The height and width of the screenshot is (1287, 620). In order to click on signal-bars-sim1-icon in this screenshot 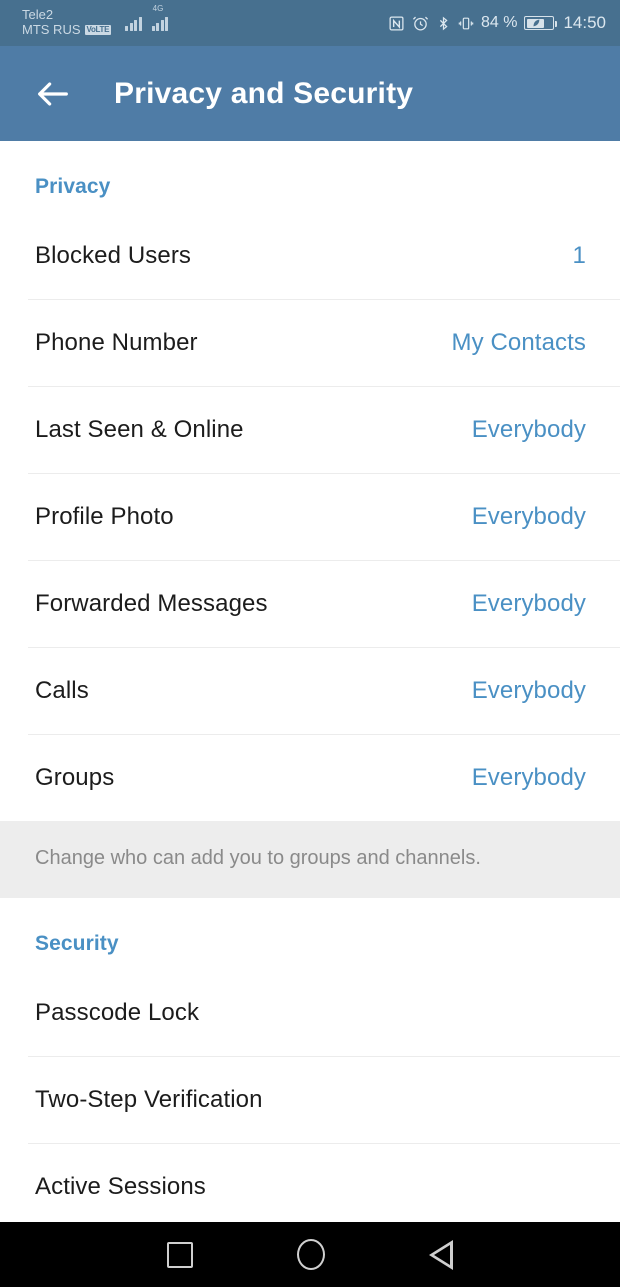, I will do `click(133, 23)`.